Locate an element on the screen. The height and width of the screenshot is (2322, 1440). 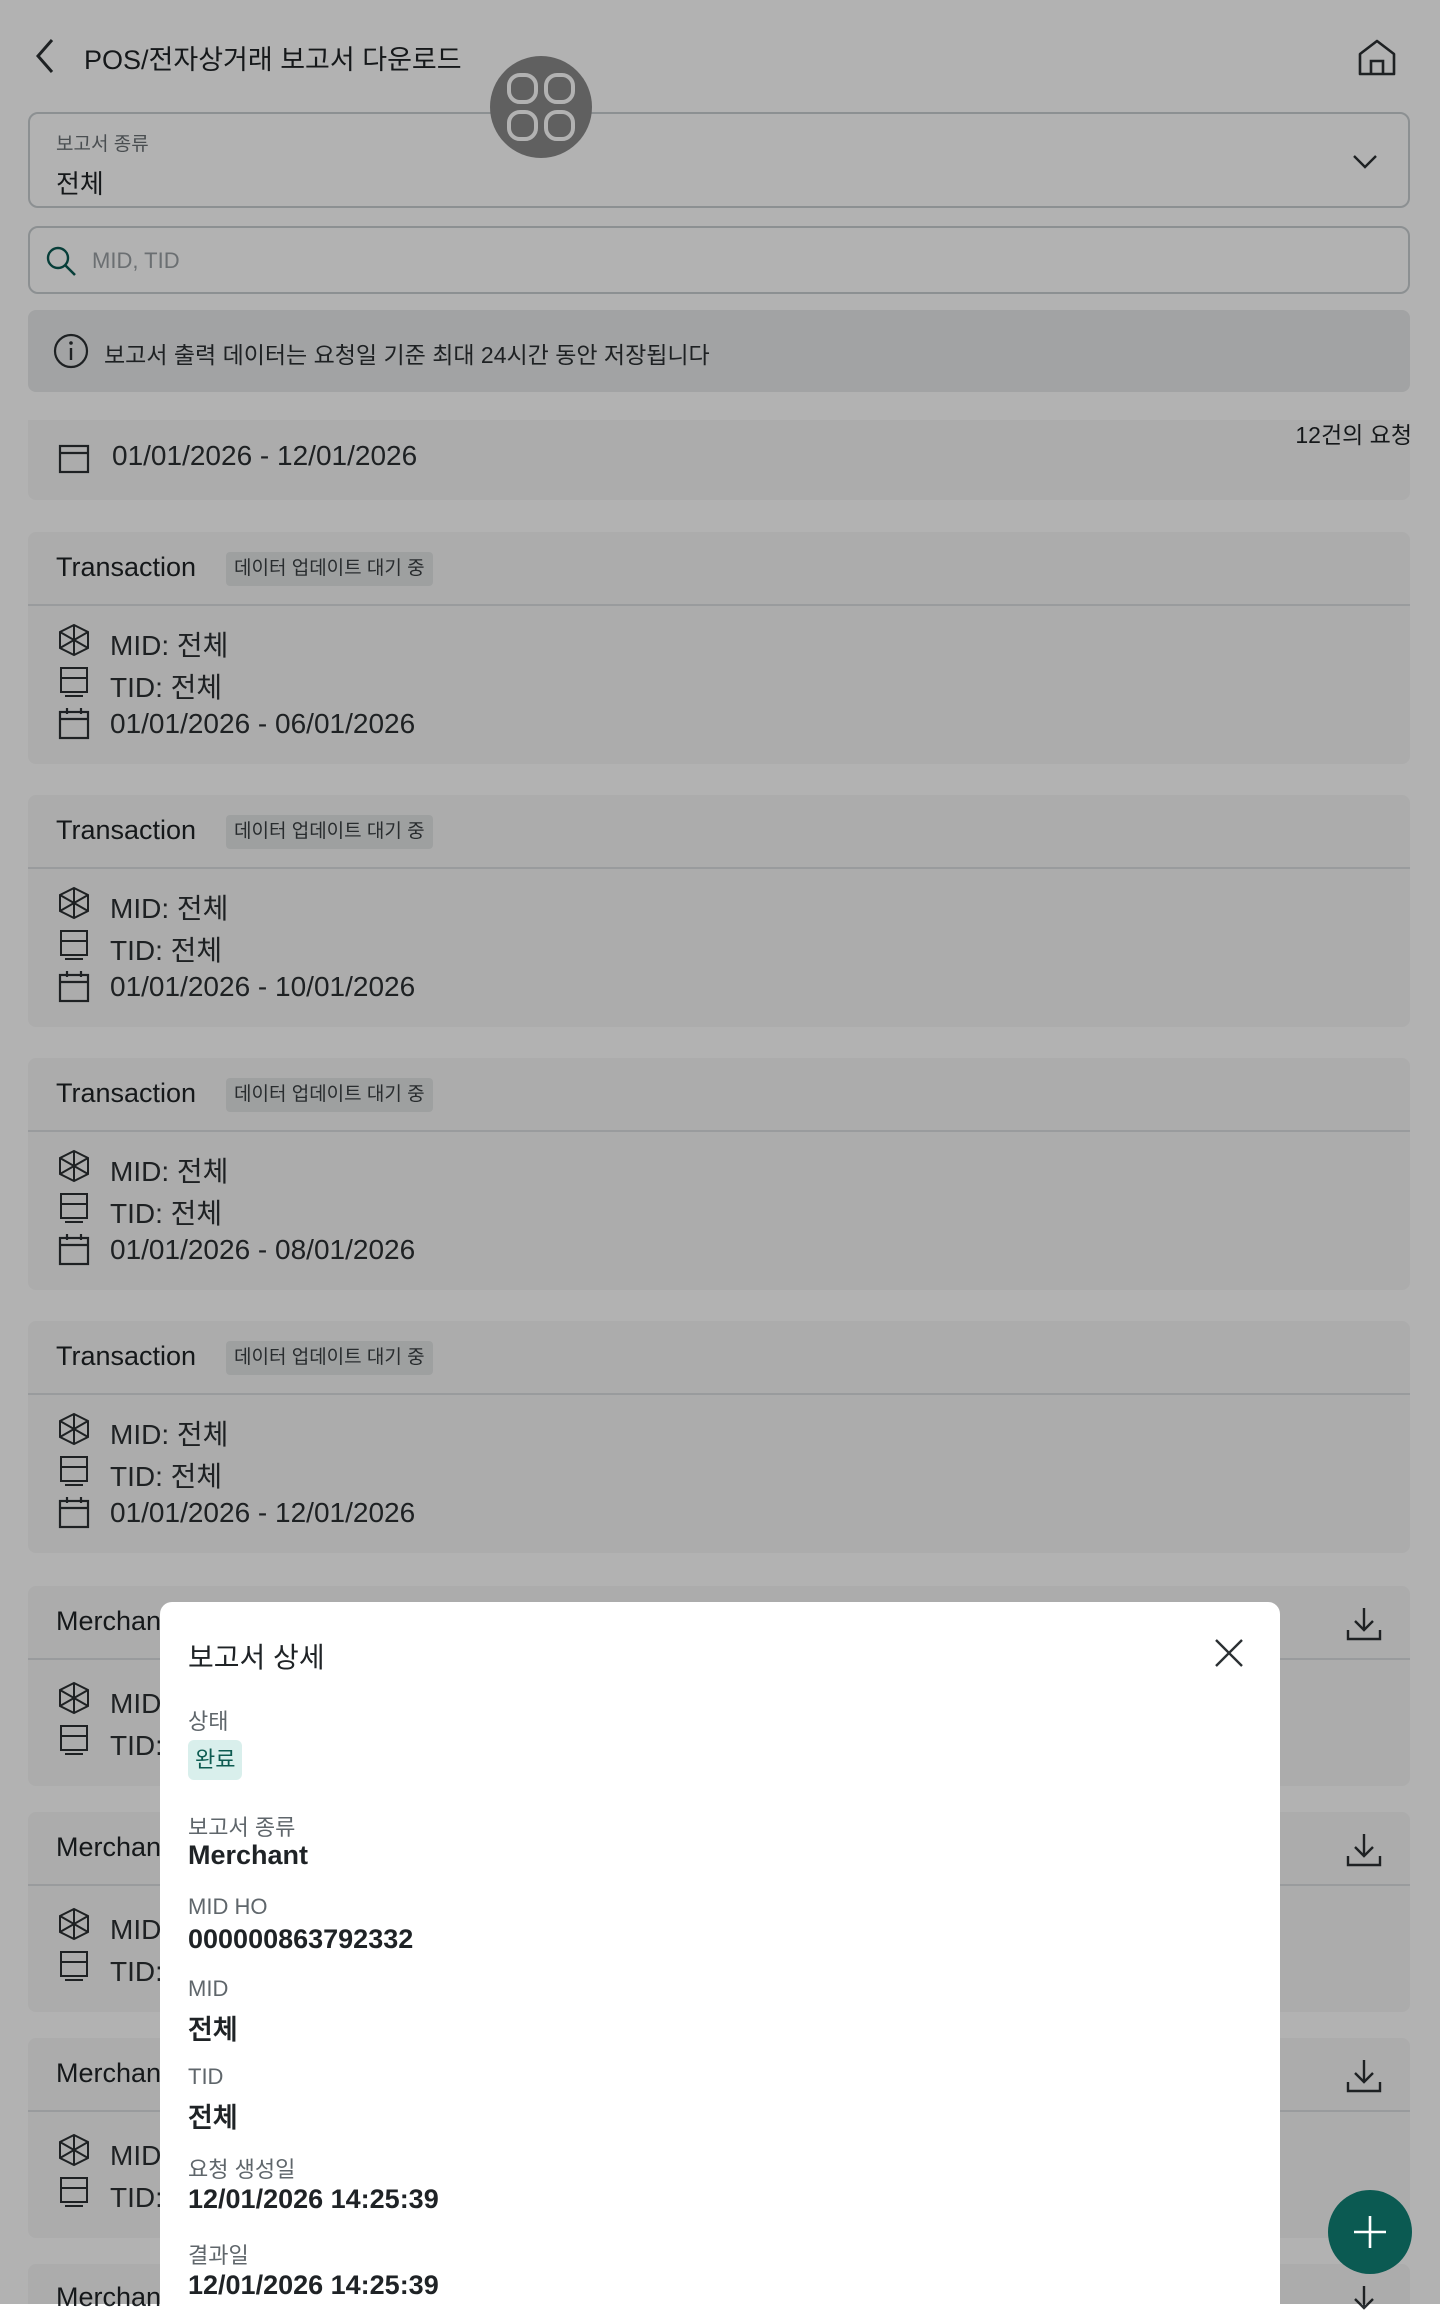
plus-icon is located at coordinates (1370, 2232).